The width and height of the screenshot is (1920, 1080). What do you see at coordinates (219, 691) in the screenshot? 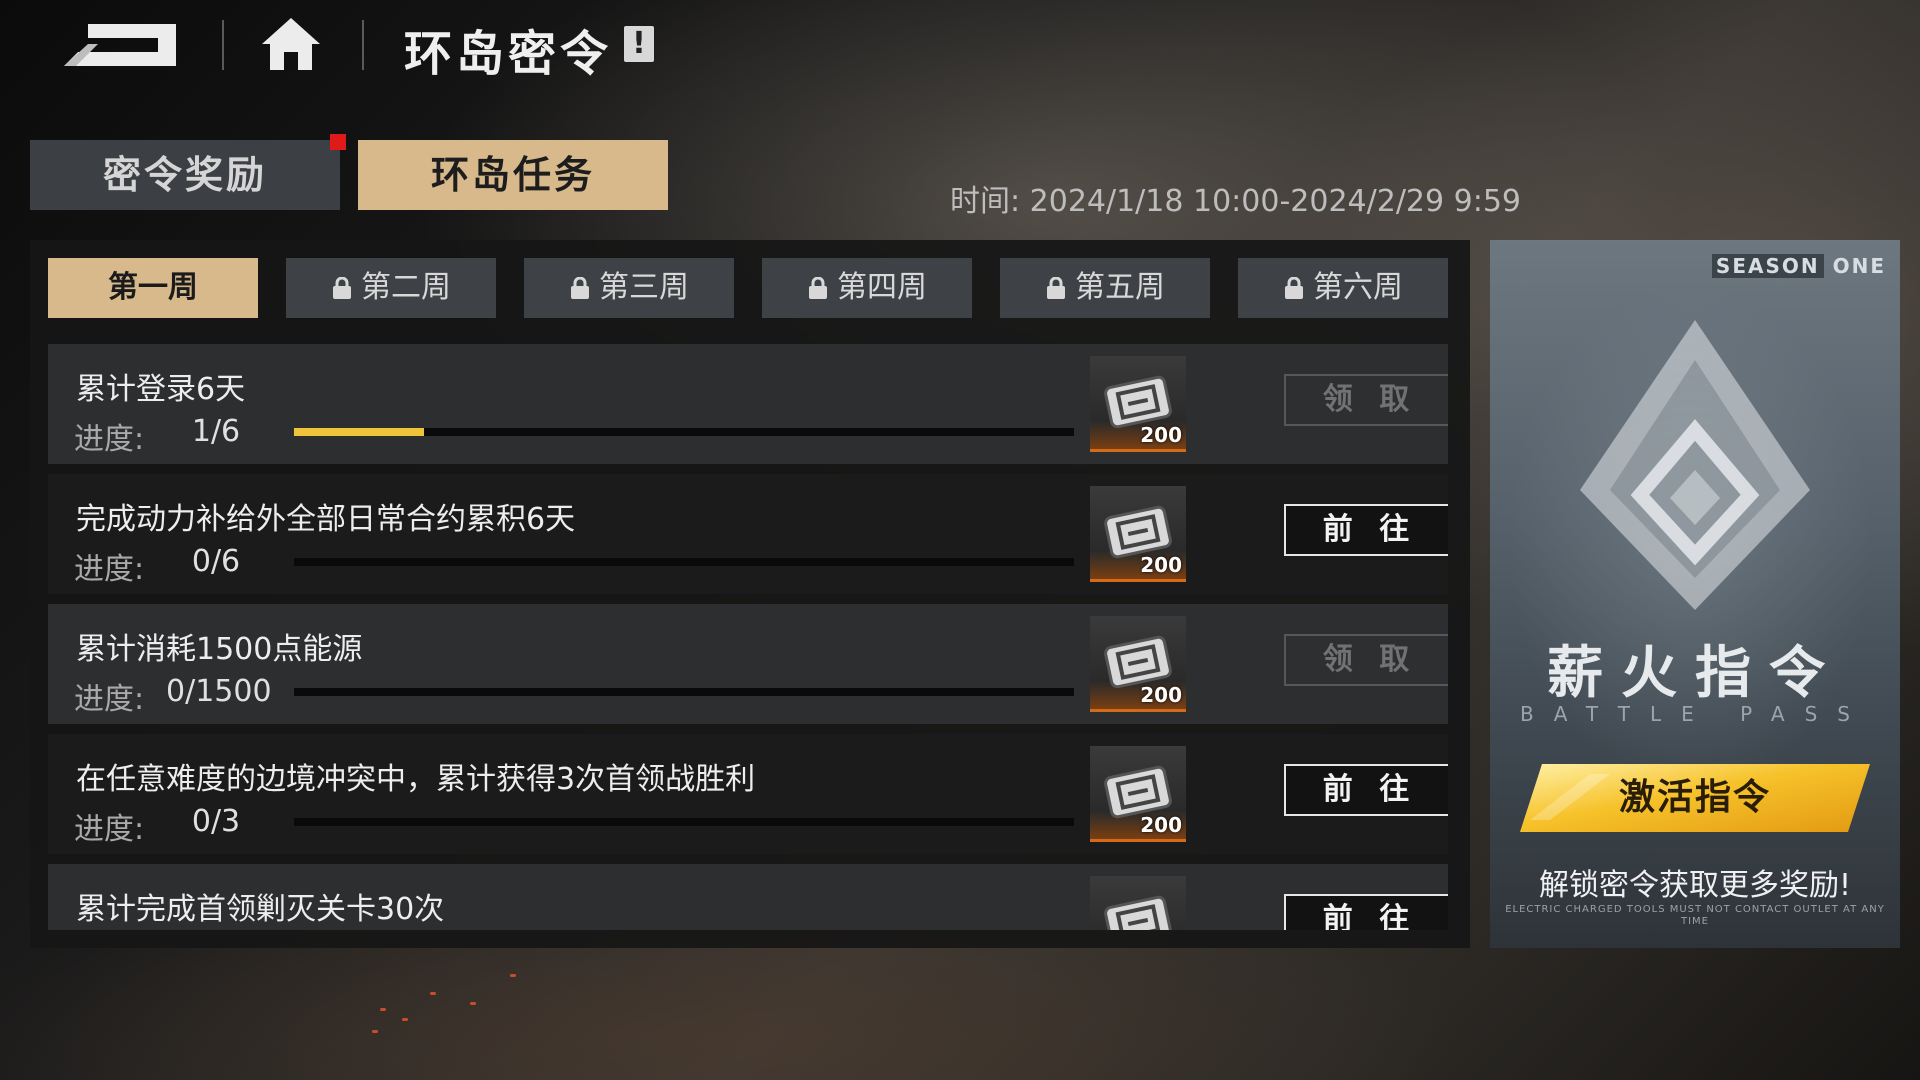
I see `progress-value: 0/1500` at bounding box center [219, 691].